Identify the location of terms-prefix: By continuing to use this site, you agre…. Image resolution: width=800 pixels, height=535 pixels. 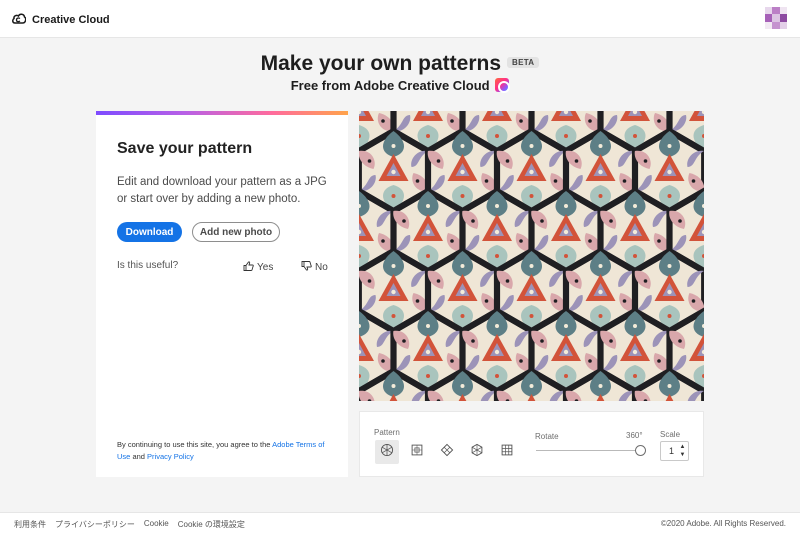
(194, 444).